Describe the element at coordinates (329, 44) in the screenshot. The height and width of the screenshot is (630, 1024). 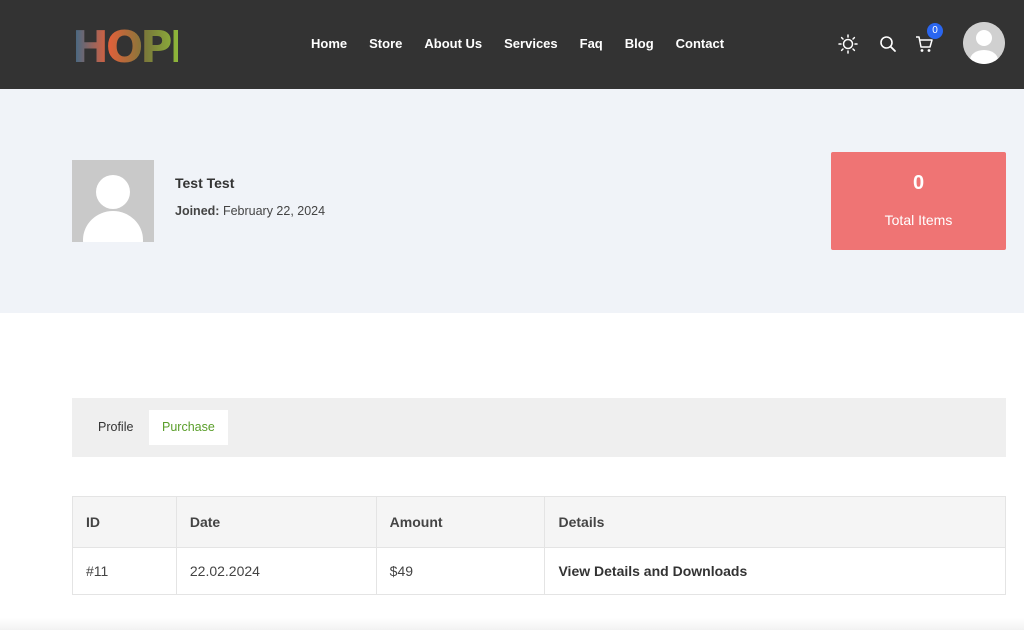
I see `nav-home: Home` at that location.